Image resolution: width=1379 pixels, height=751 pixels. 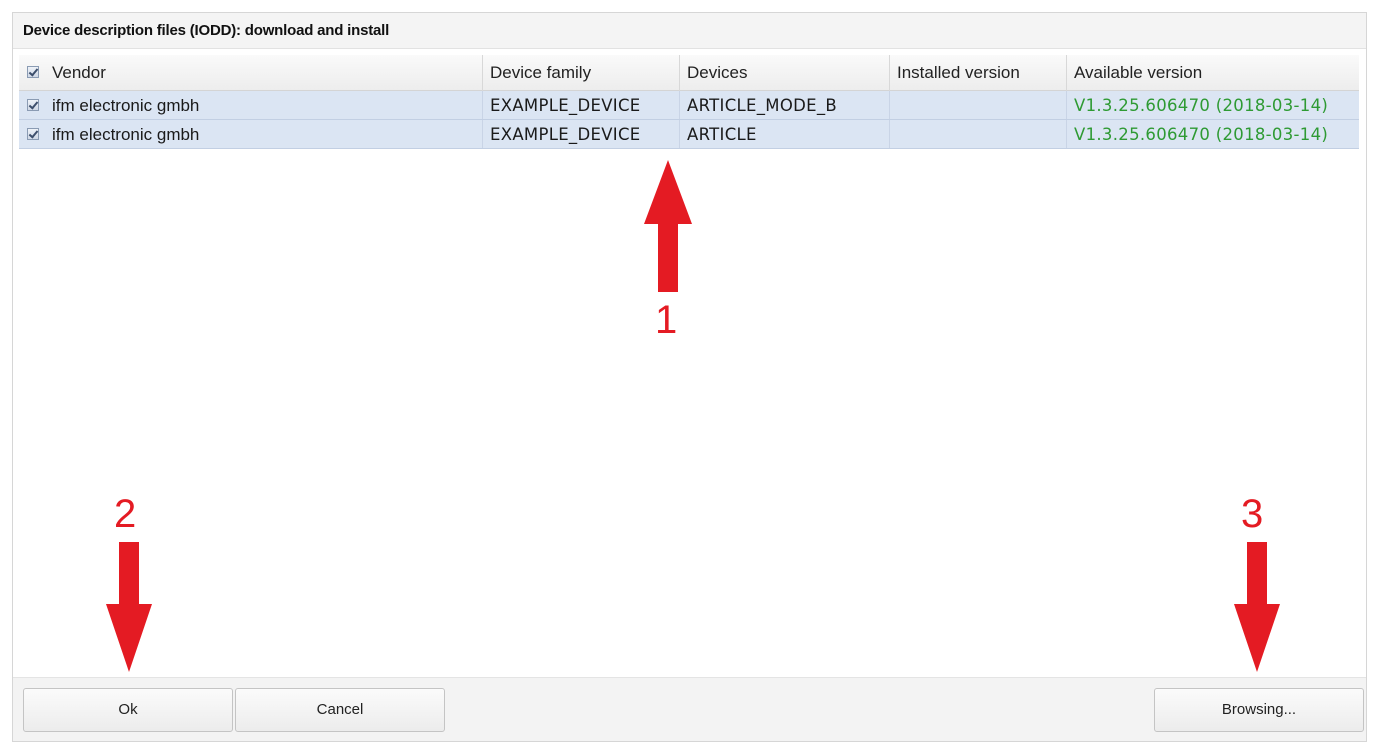 I want to click on cell-devices: ARTICLE, so click(x=785, y=134).